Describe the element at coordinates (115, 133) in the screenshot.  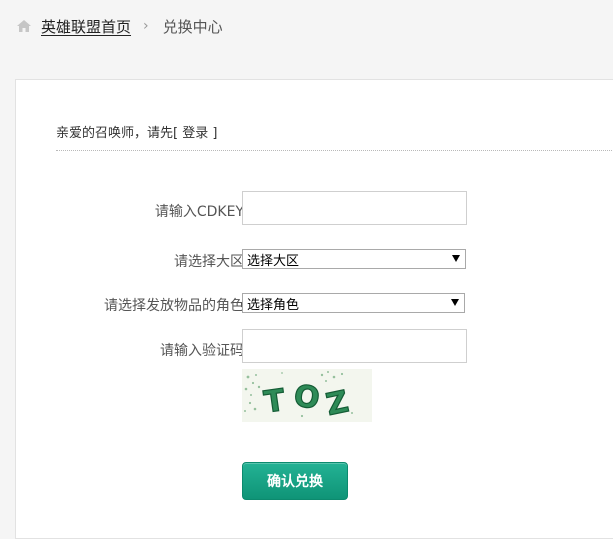
I see `login-notice-text: 亲爱的召唤师，请先` at that location.